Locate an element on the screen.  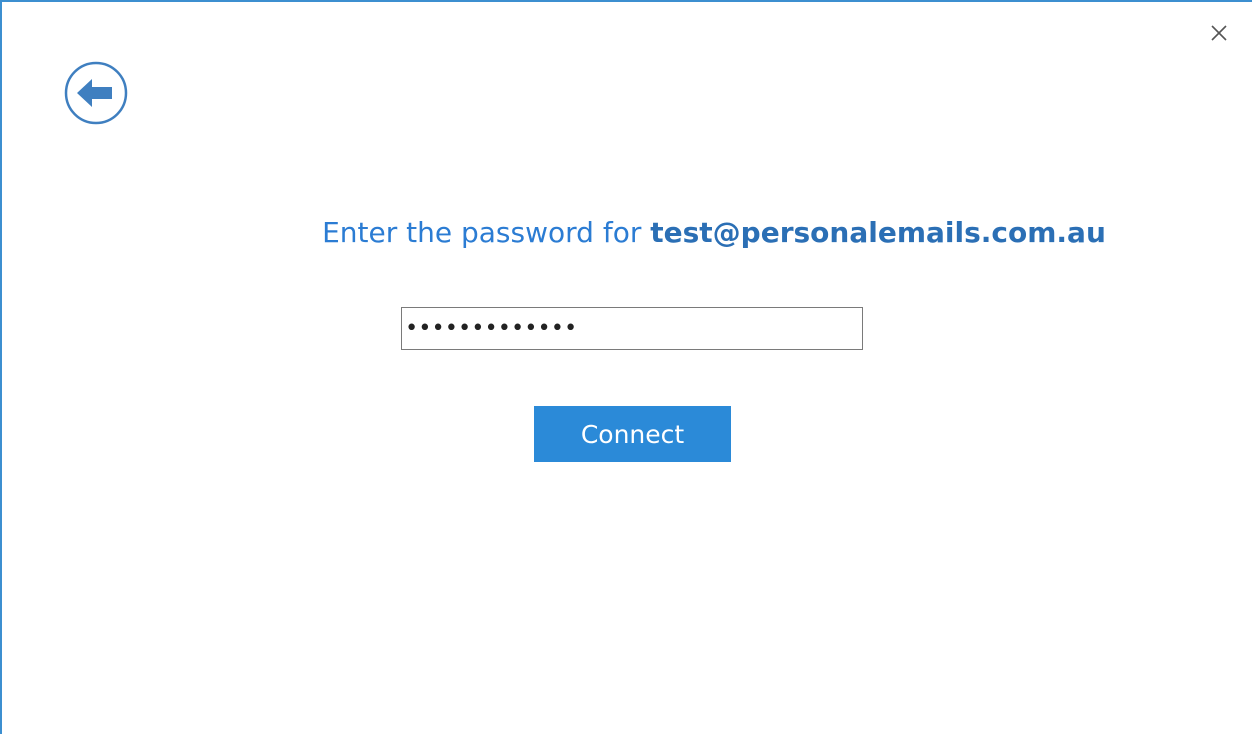
prompt-prefix: Enter the password for is located at coordinates (482, 232).